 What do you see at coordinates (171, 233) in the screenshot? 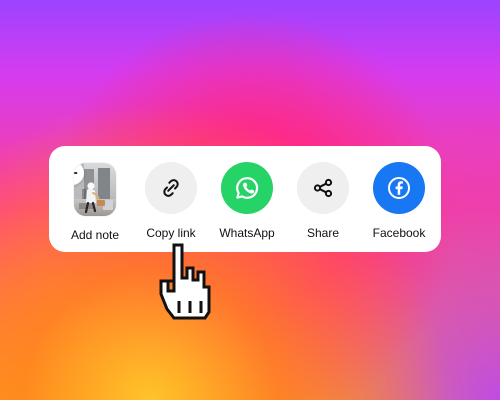
I see `copy-link-label: Copy link` at bounding box center [171, 233].